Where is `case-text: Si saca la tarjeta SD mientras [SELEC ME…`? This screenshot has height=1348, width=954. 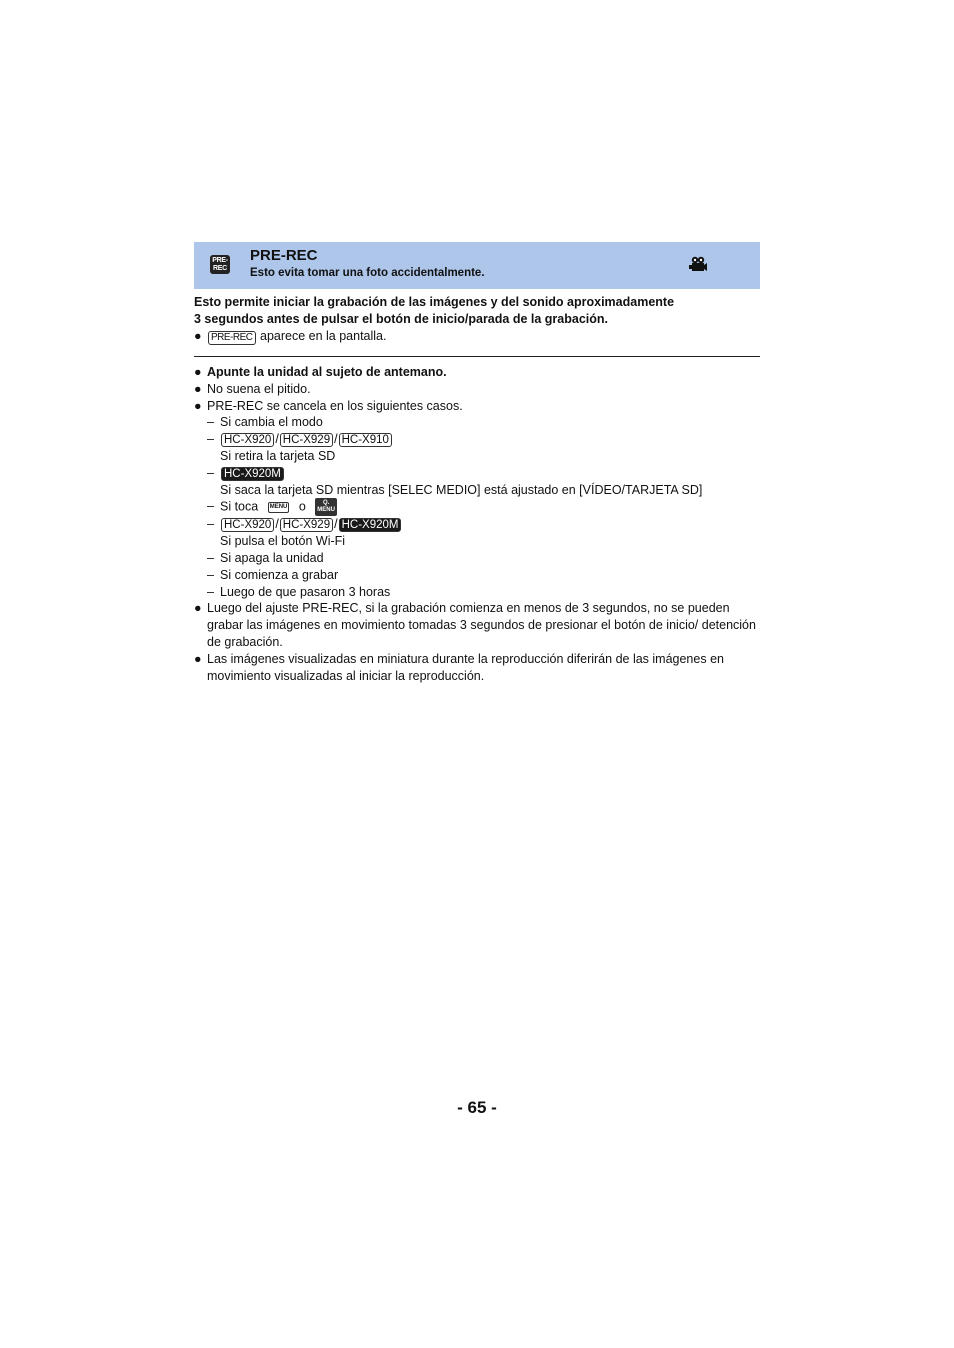 case-text: Si saca la tarjeta SD mientras [SELEC ME… is located at coordinates (461, 489).